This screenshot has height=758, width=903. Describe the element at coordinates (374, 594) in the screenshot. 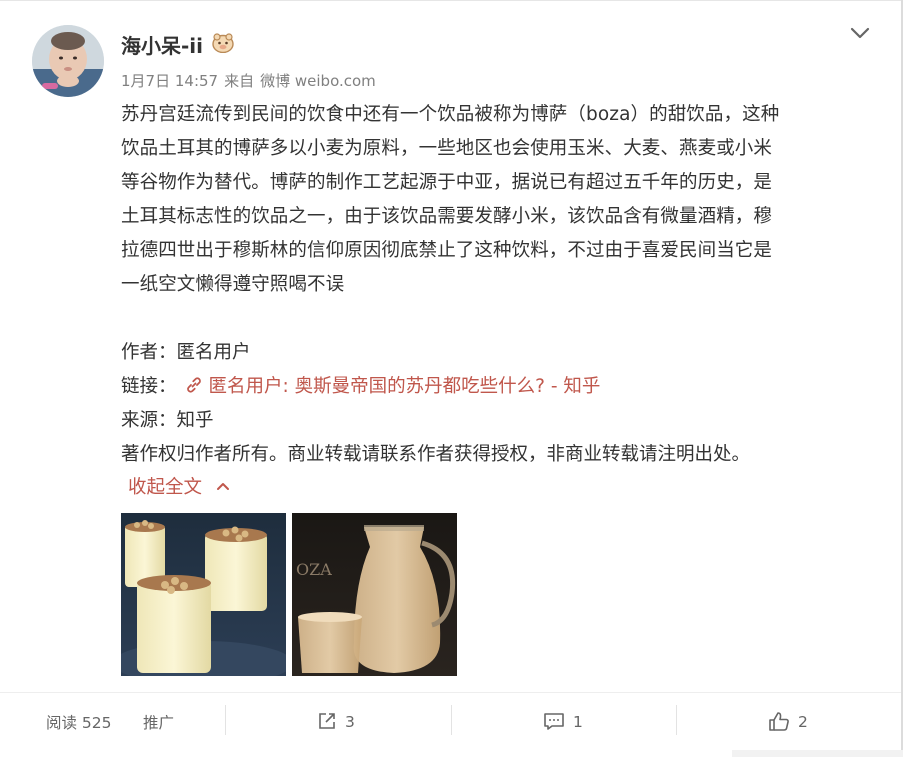

I see `post-image-boza-jug: OZA` at that location.